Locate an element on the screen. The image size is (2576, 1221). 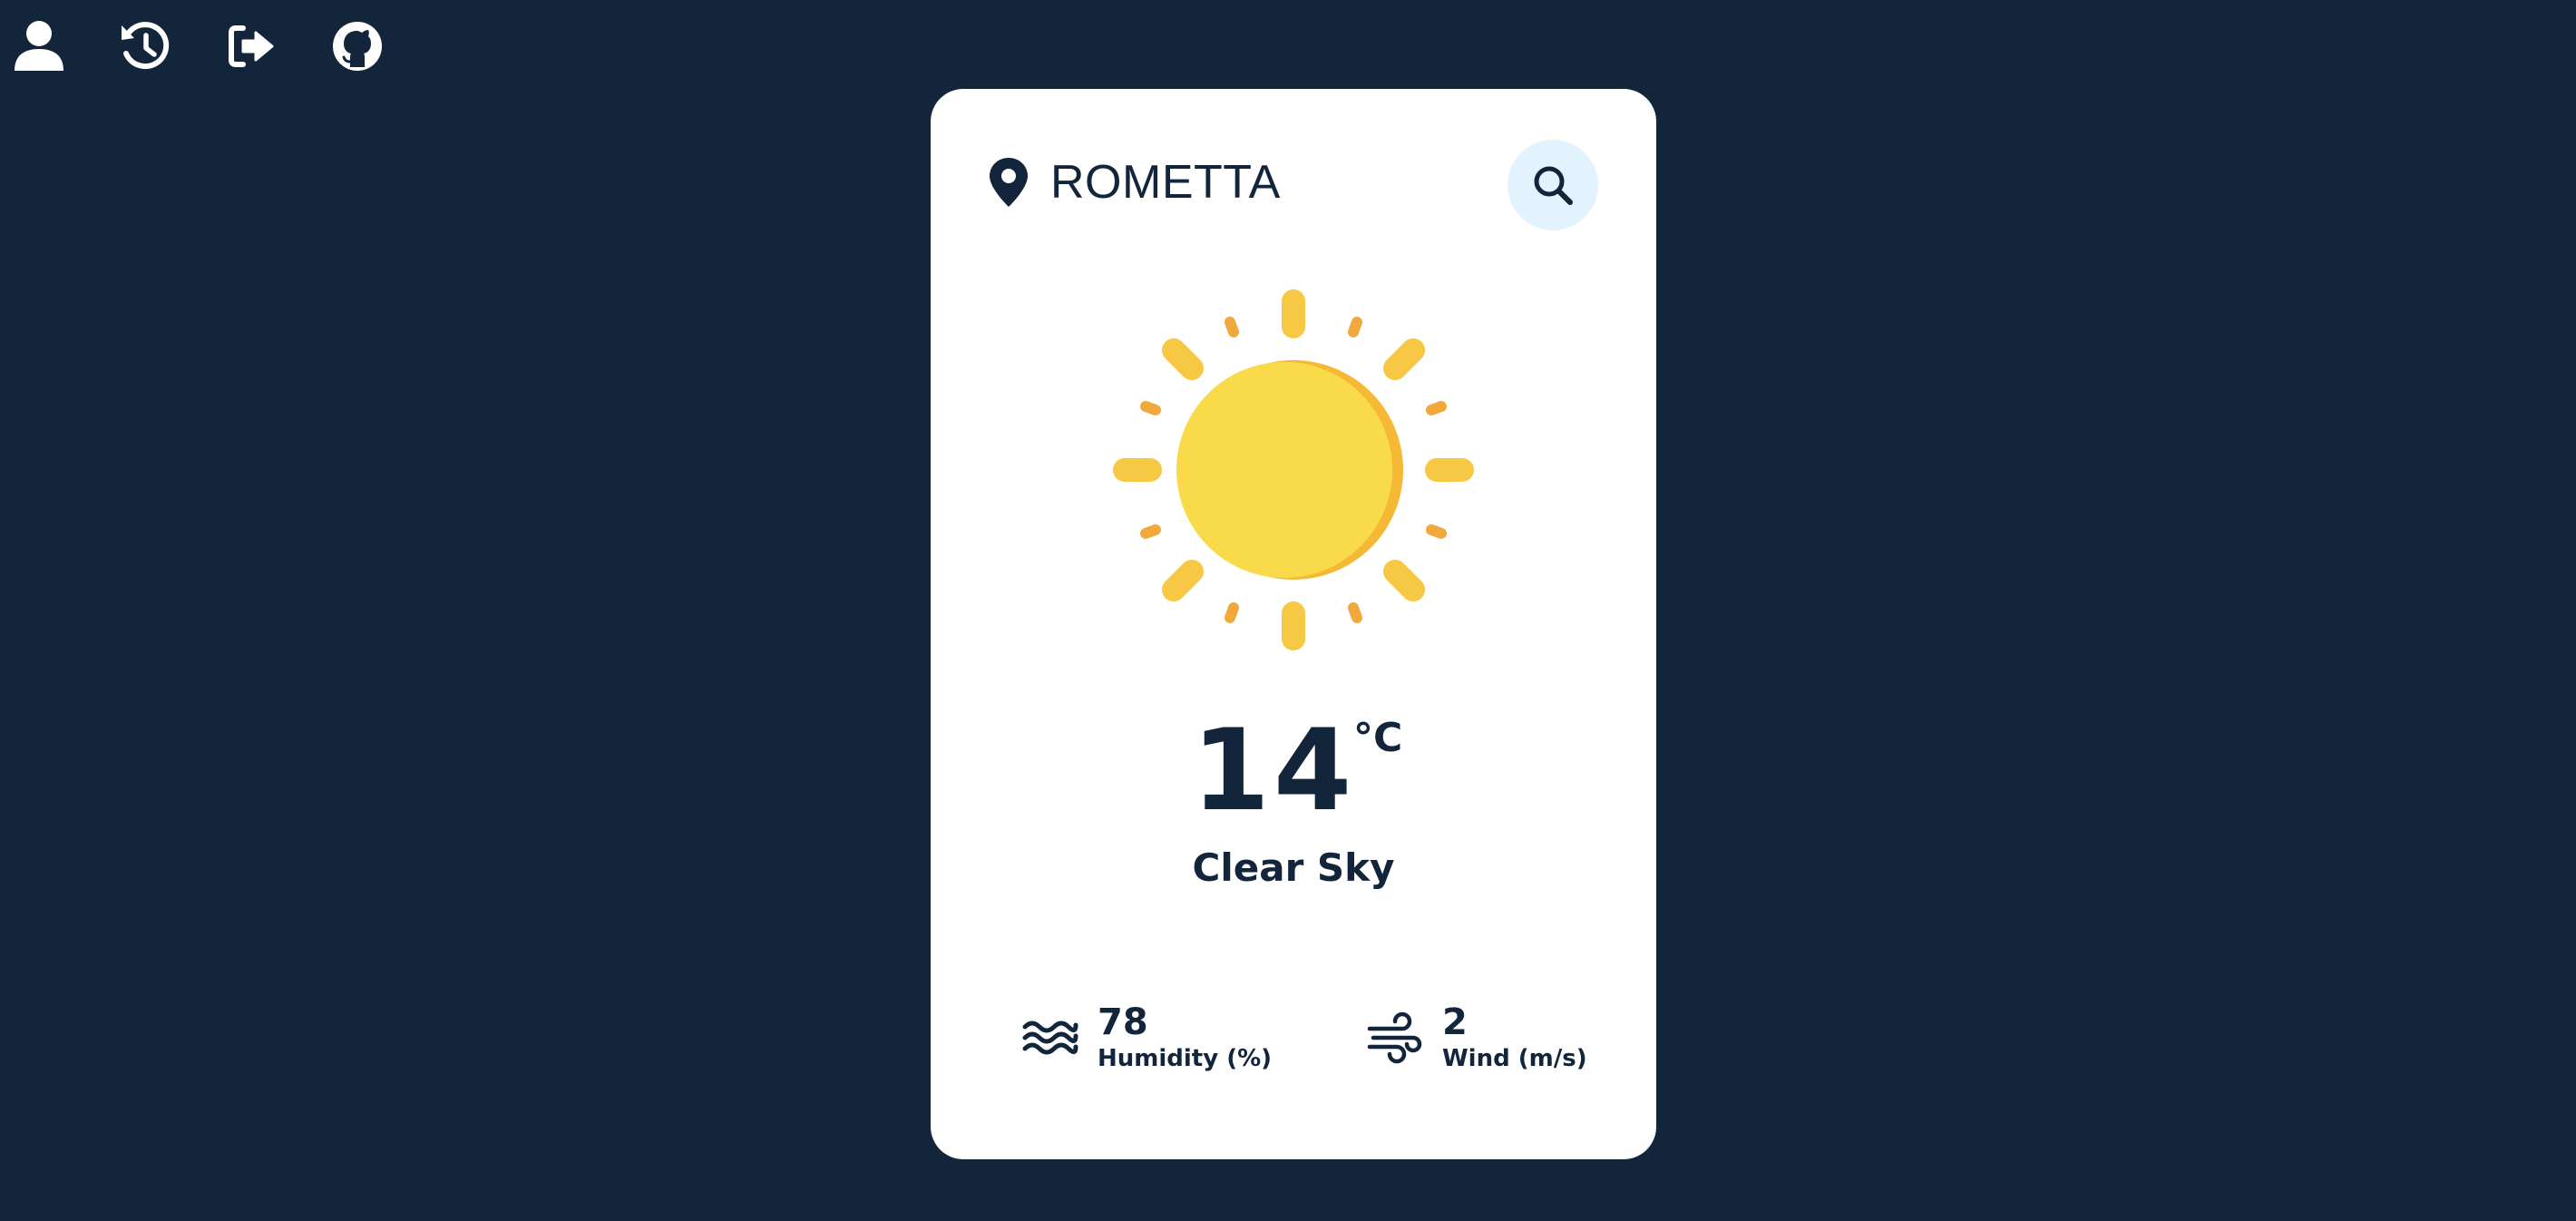
wind-label: Wind (m/s) is located at coordinates (1514, 1058).